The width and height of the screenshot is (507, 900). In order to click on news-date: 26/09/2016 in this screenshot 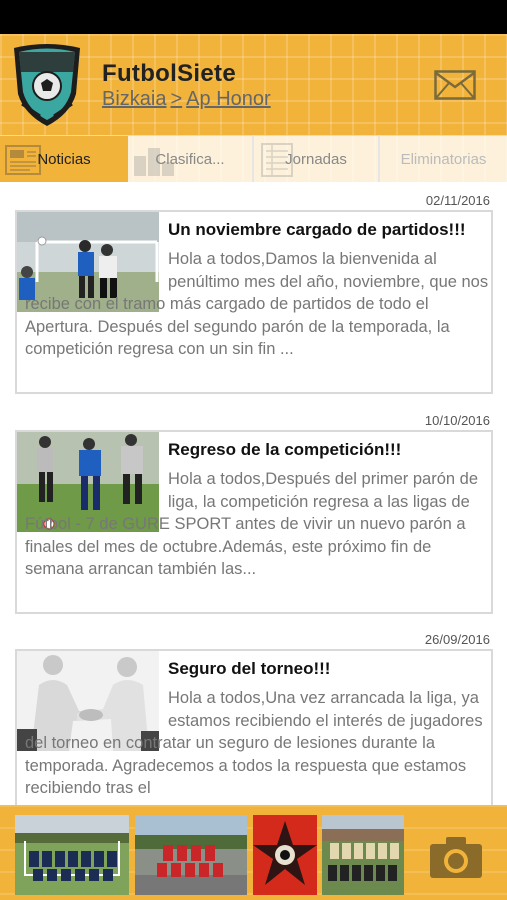, I will do `click(457, 639)`.